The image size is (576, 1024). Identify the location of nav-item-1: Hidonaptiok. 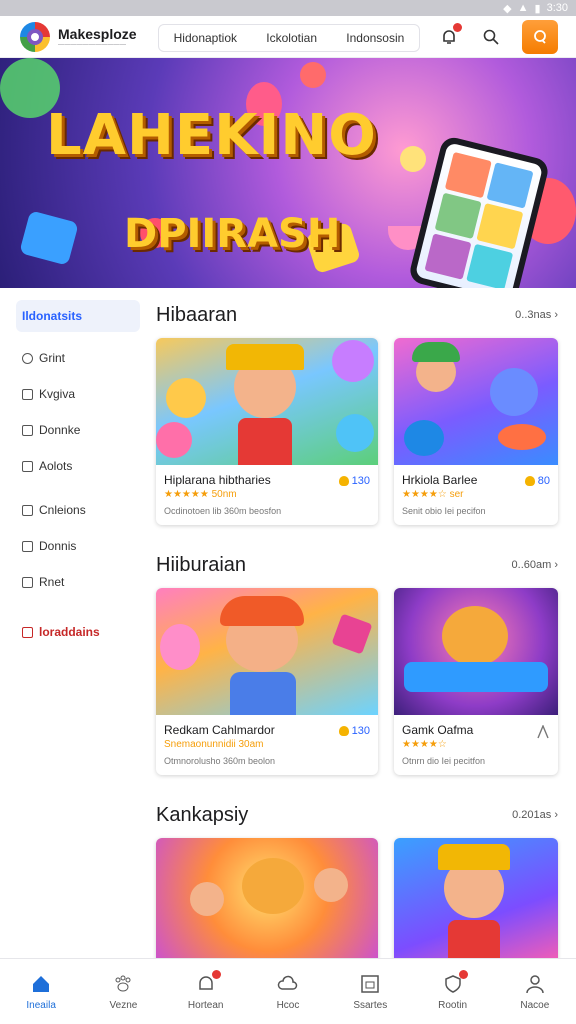
(205, 38).